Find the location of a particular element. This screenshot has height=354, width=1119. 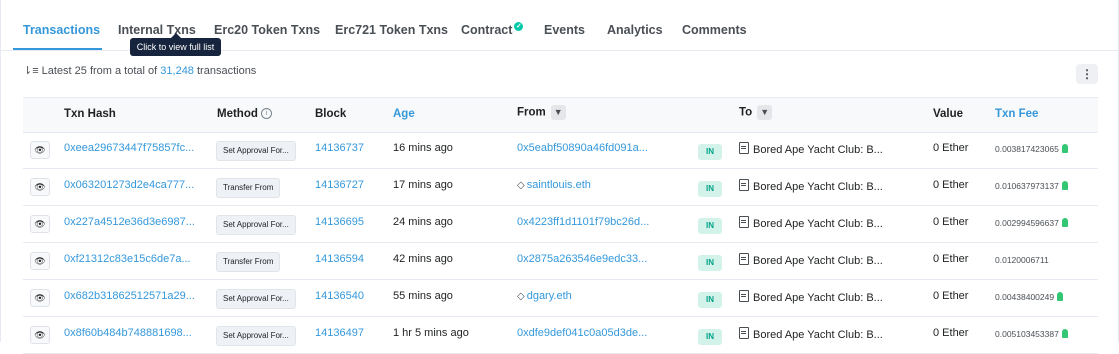

sort-descending-icon: ⇂≡ is located at coordinates (31, 71).